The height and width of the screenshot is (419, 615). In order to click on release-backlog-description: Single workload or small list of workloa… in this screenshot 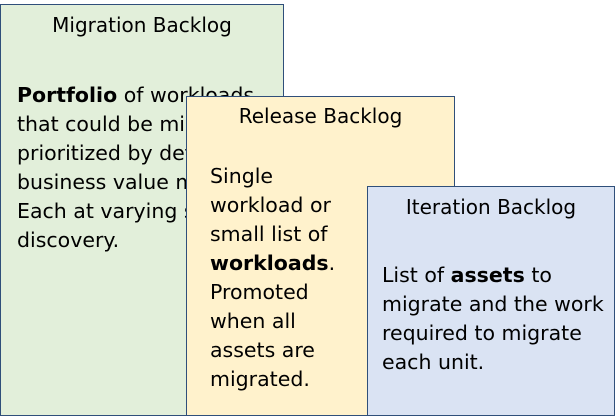, I will do `click(285, 278)`.